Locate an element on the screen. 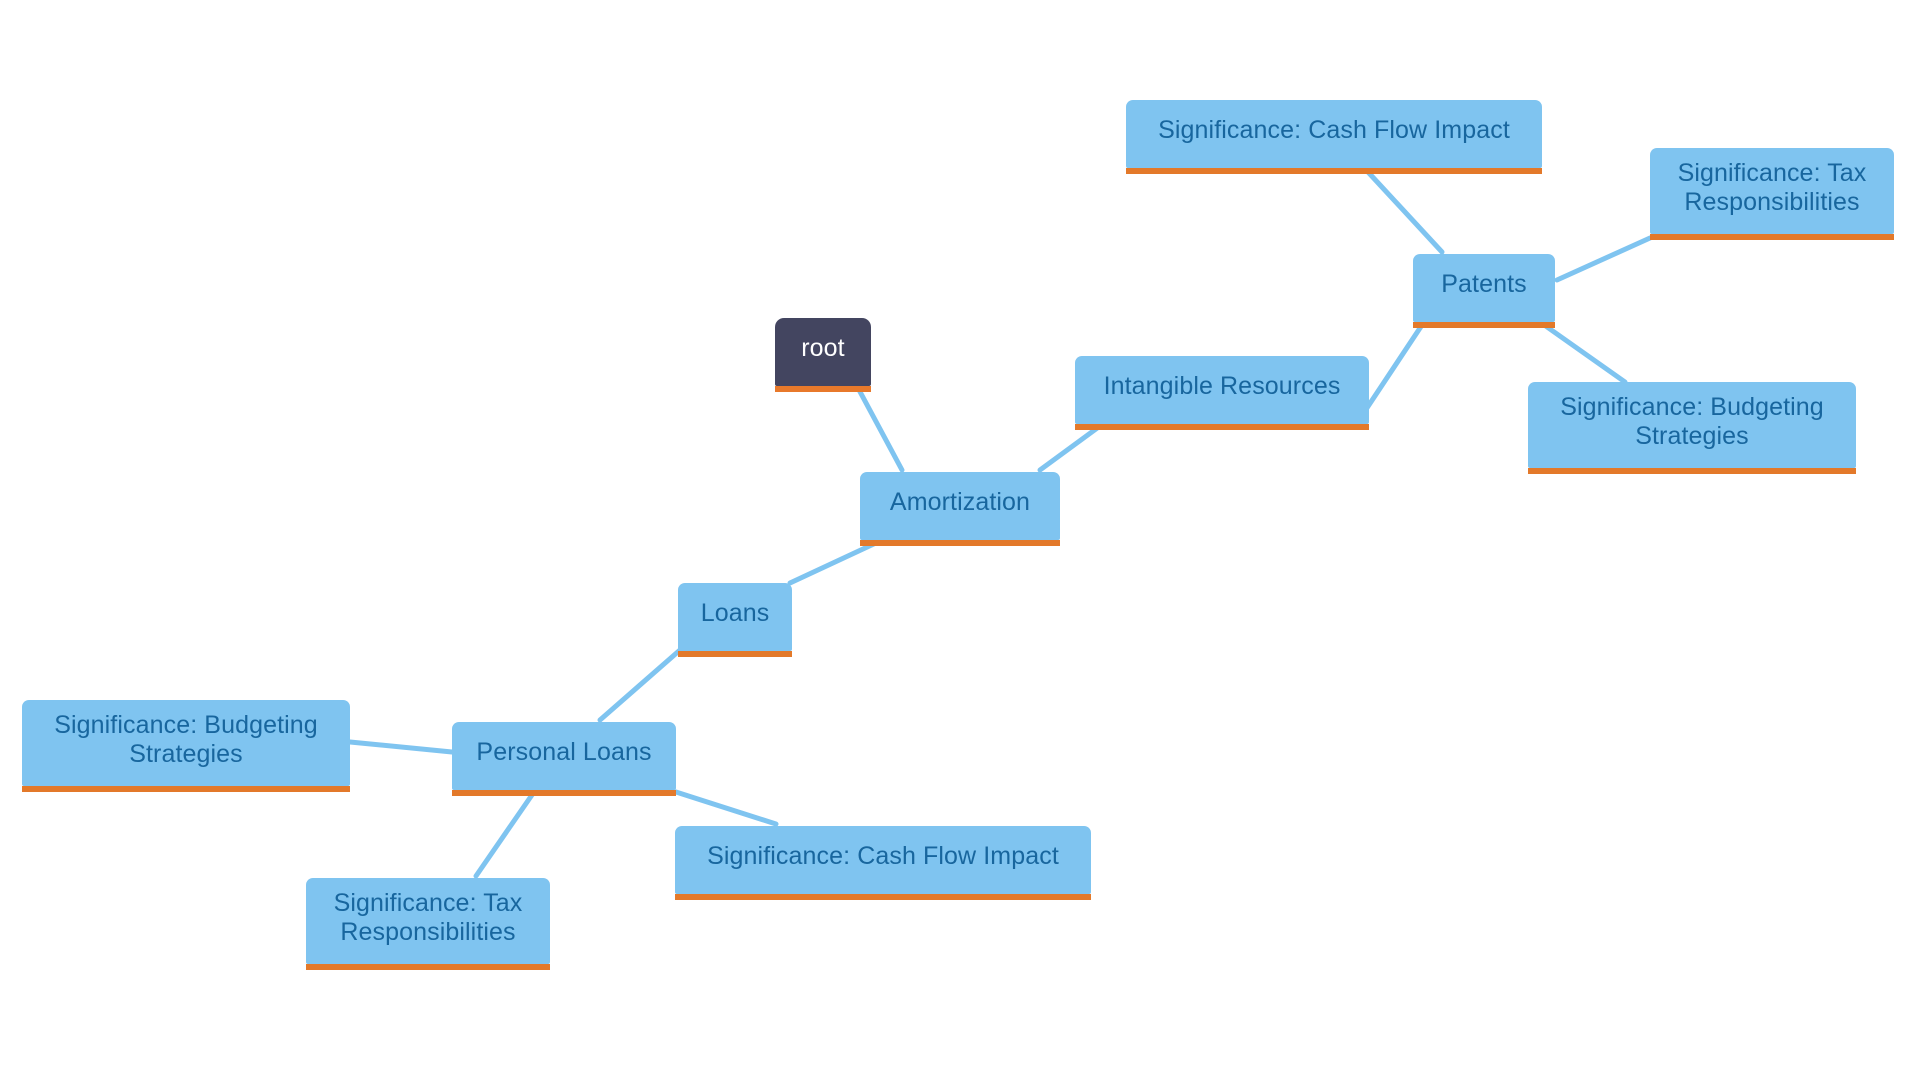 This screenshot has width=1920, height=1080. edge-amortization-intangible is located at coordinates (1070, 448).